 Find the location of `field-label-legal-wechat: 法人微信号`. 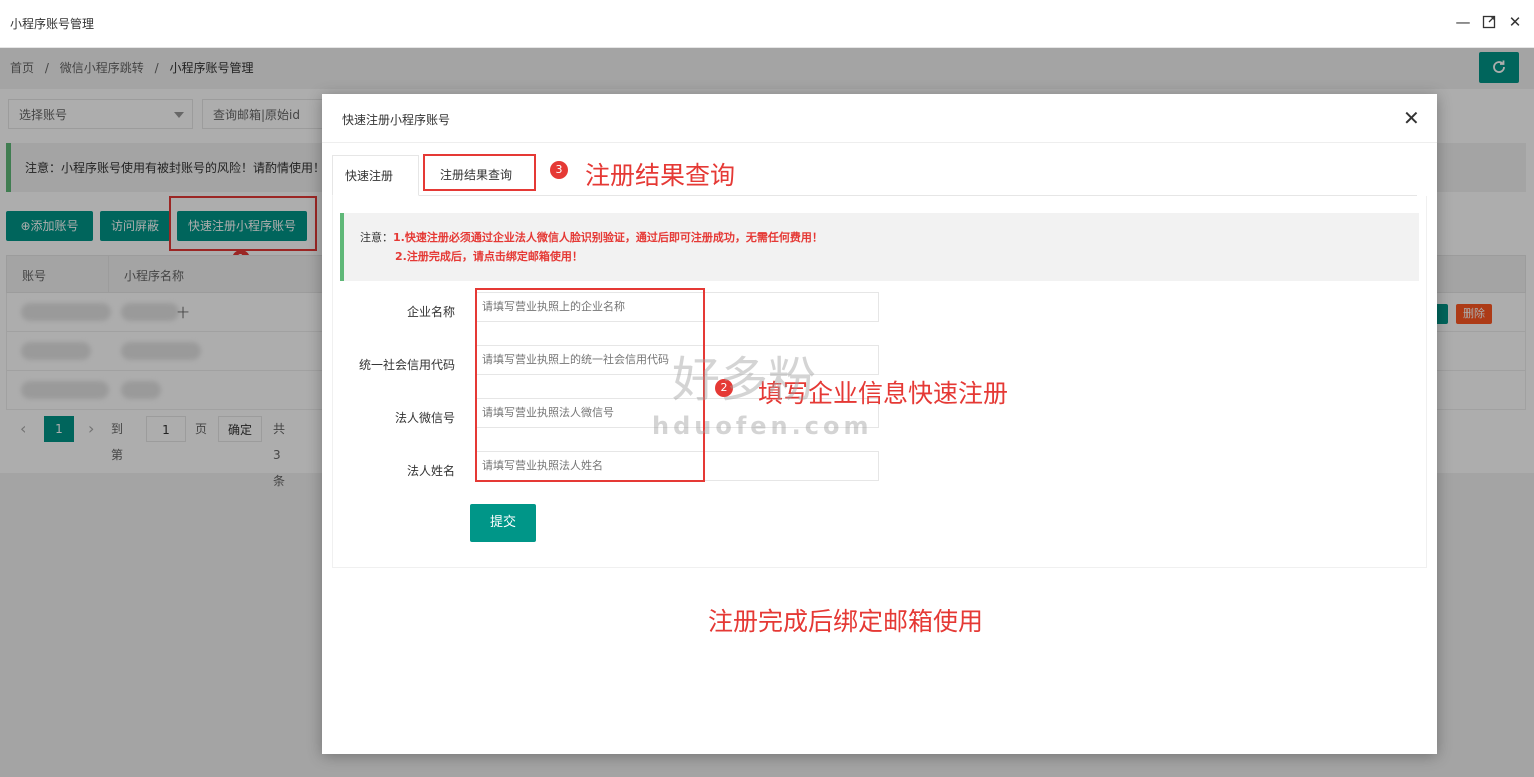

field-label-legal-wechat: 法人微信号 is located at coordinates (424, 418).